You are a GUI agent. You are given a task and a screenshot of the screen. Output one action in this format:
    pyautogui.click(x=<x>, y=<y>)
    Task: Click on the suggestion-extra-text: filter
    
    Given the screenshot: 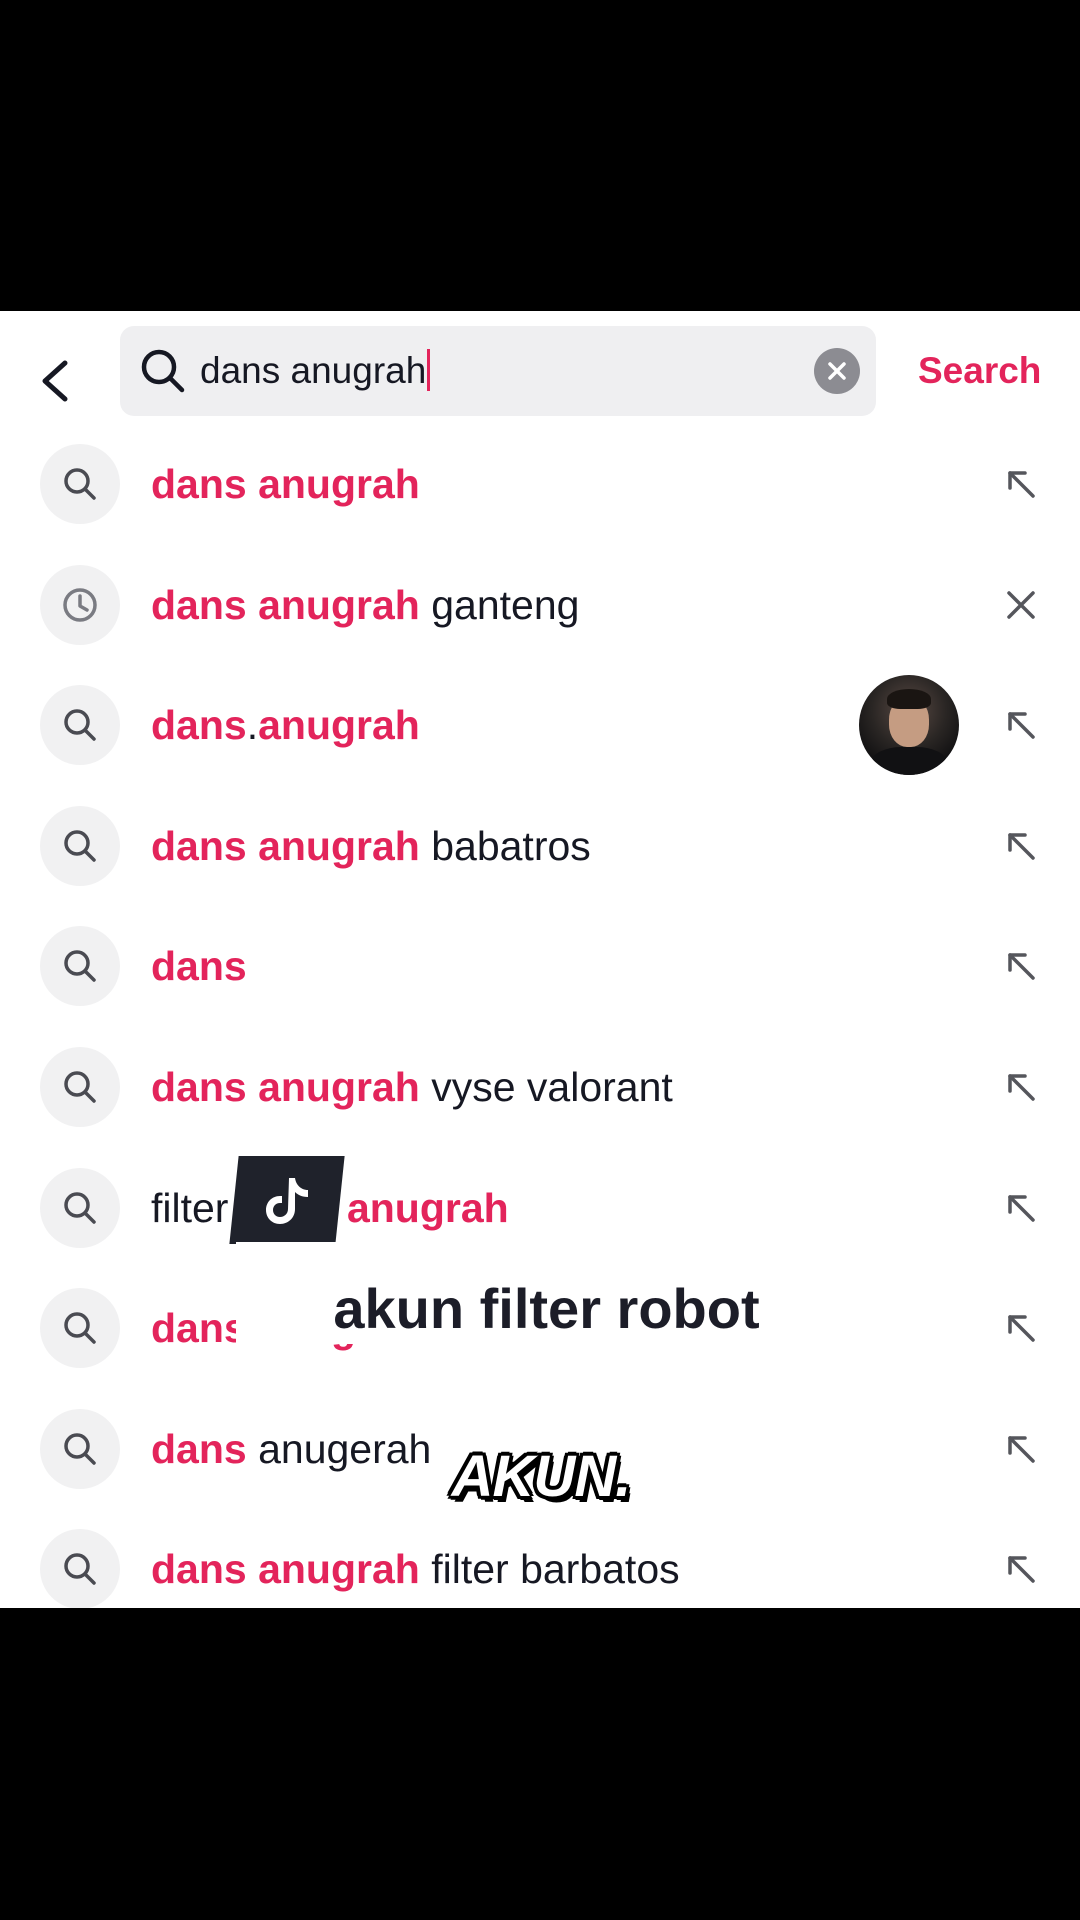 What is the action you would take?
    pyautogui.click(x=195, y=1207)
    